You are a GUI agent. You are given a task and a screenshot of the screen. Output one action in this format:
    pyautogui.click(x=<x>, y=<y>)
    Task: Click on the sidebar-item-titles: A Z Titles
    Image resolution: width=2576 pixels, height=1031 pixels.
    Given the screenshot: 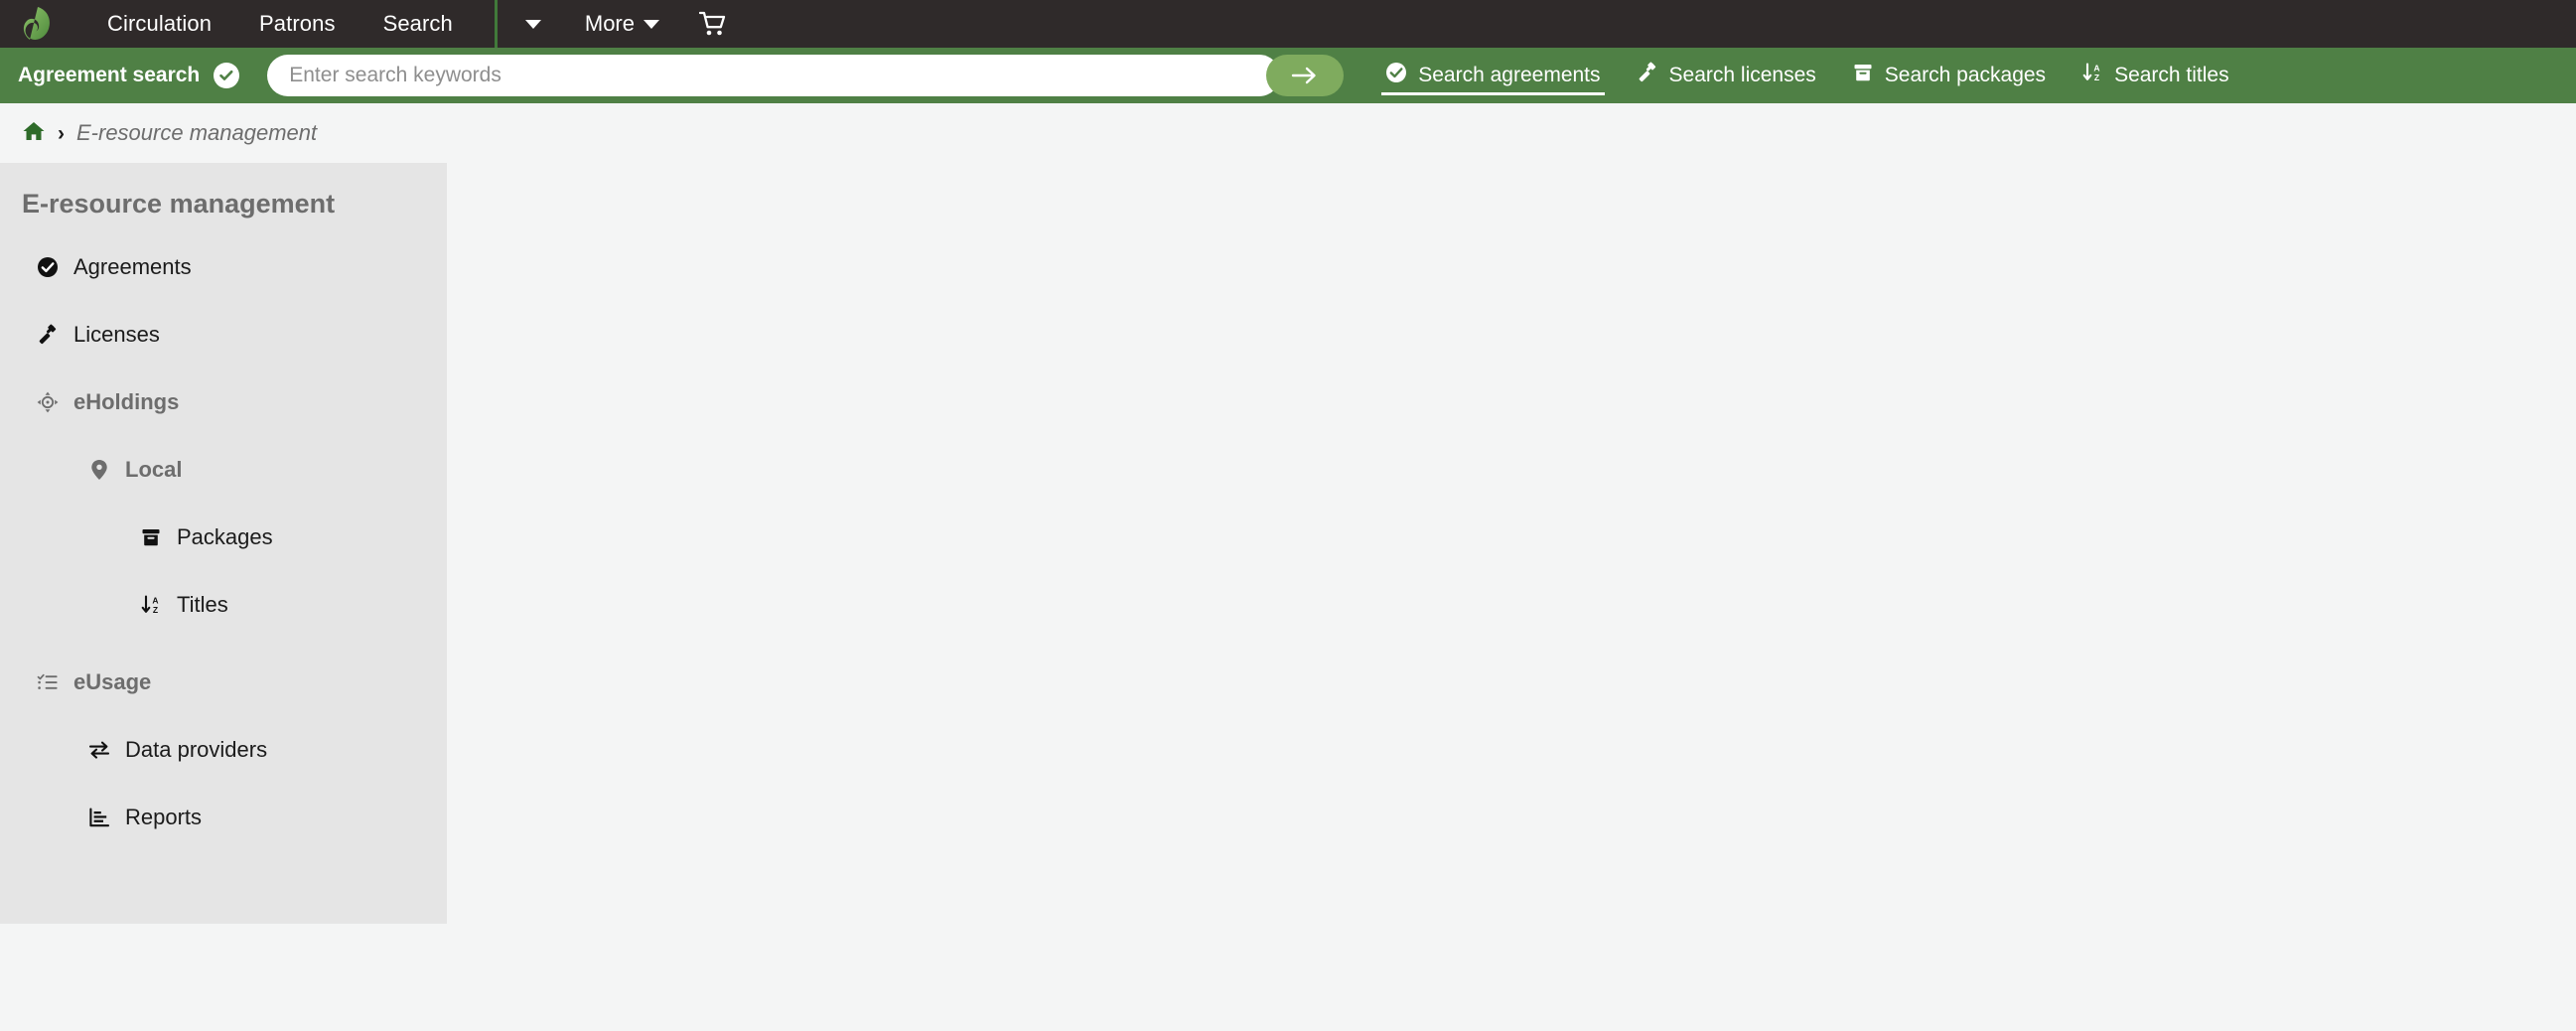 What is the action you would take?
    pyautogui.click(x=224, y=605)
    